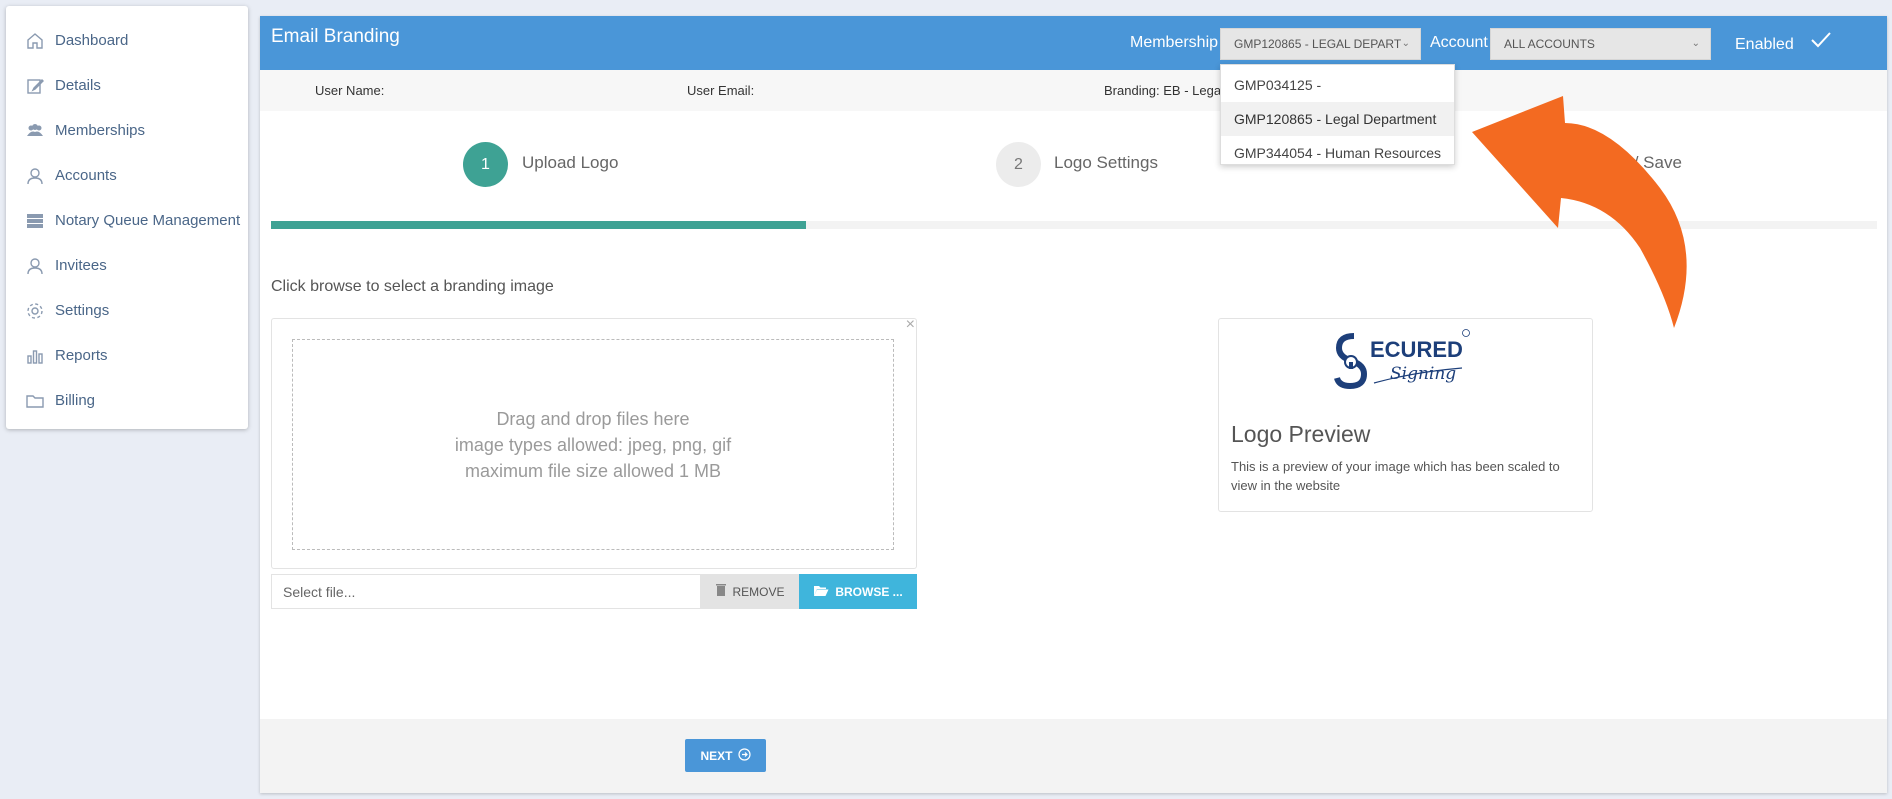 The image size is (1892, 799). I want to click on membership-select: GMP120865 - LEGAL DEPART ⌄, so click(1320, 44).